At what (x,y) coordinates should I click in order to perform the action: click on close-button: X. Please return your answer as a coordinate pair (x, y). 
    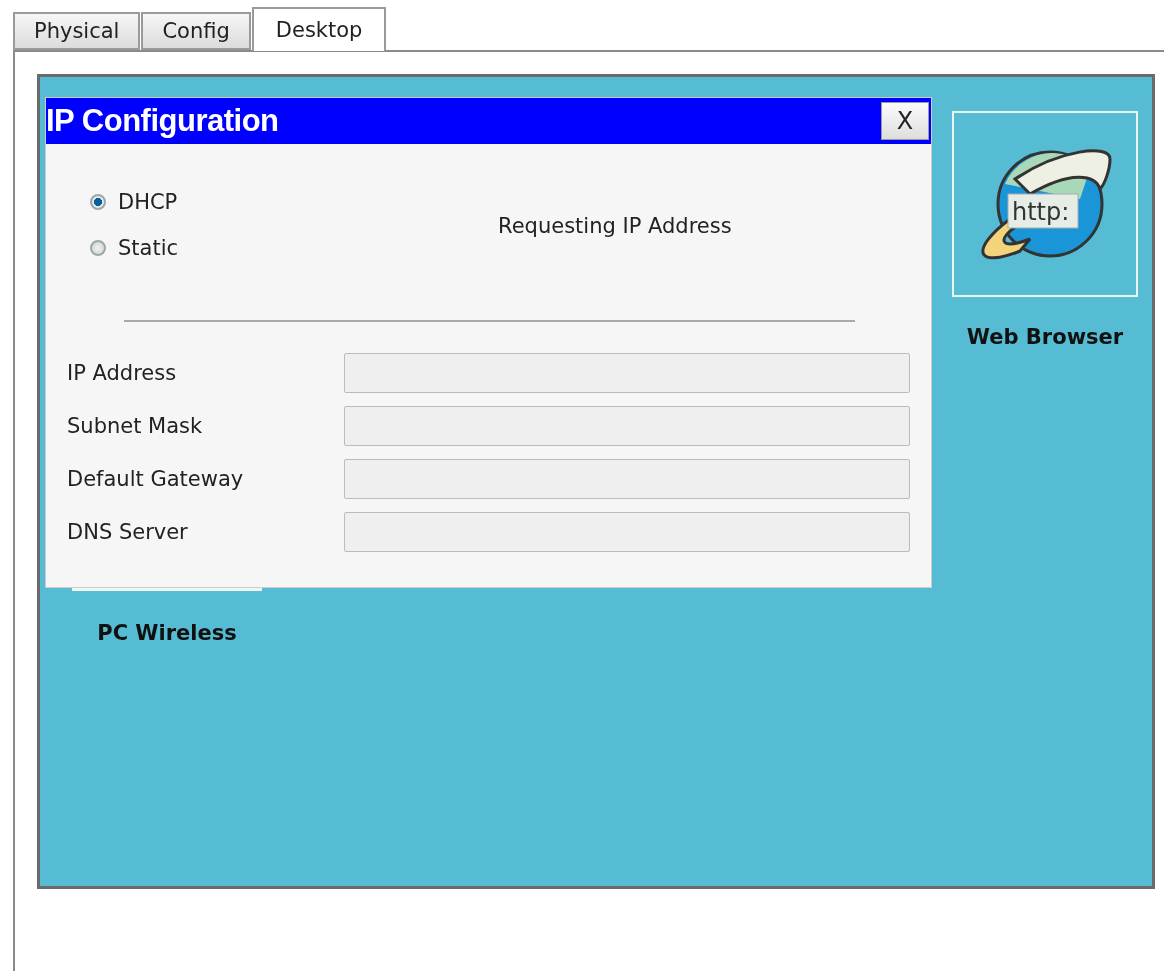
    Looking at the image, I should click on (905, 121).